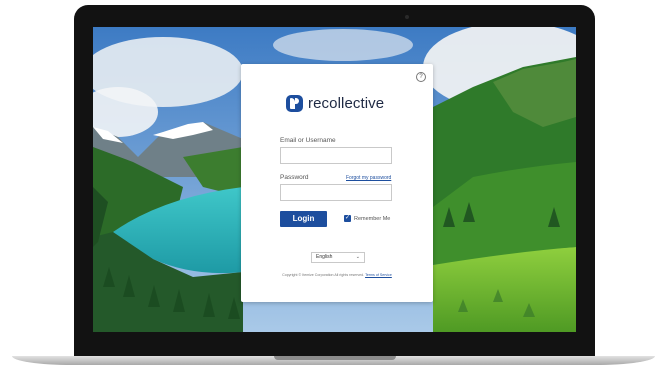 This screenshot has height=367, width=664. I want to click on password-field, so click(336, 192).